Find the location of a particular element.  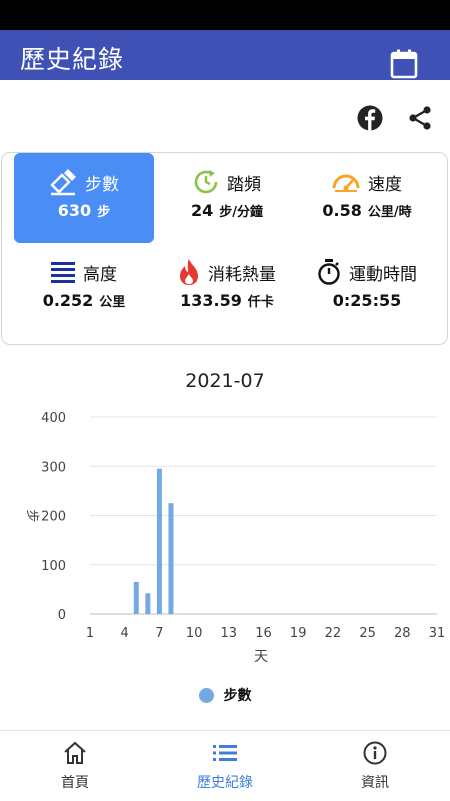

x-tick-label: 22 is located at coordinates (333, 633).